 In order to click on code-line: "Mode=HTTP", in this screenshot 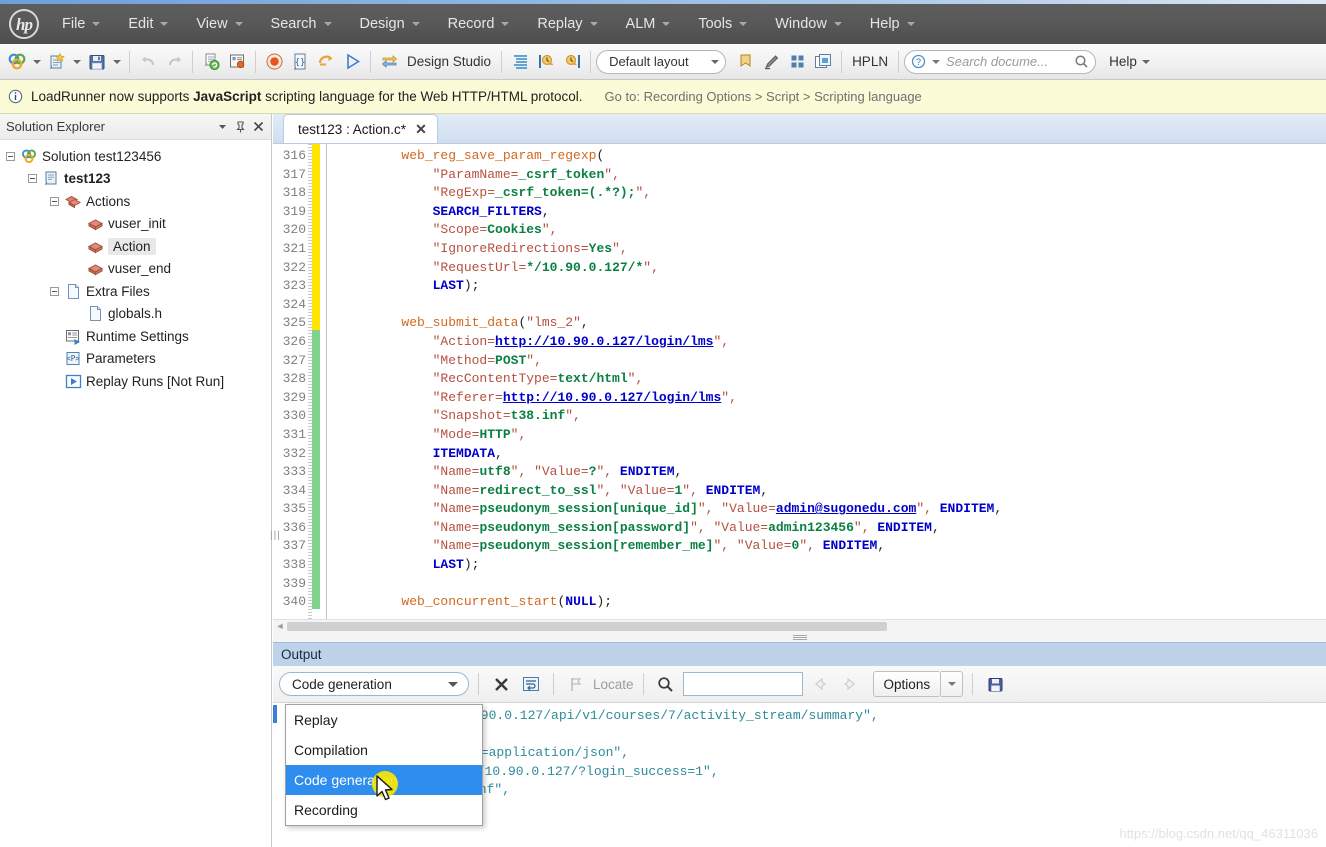, I will do `click(832, 435)`.